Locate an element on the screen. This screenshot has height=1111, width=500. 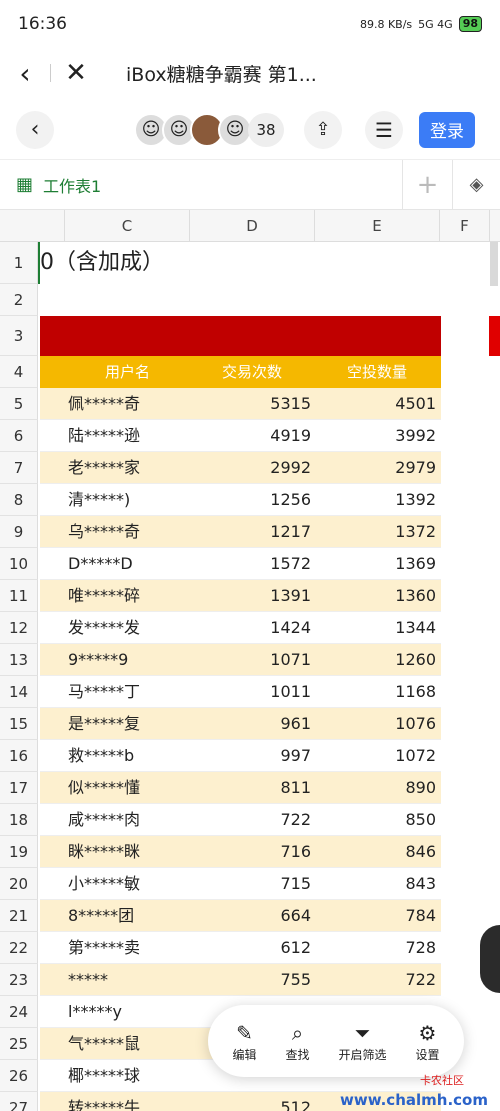
table-row: 第*****卖 612 728 is located at coordinates (240, 948).